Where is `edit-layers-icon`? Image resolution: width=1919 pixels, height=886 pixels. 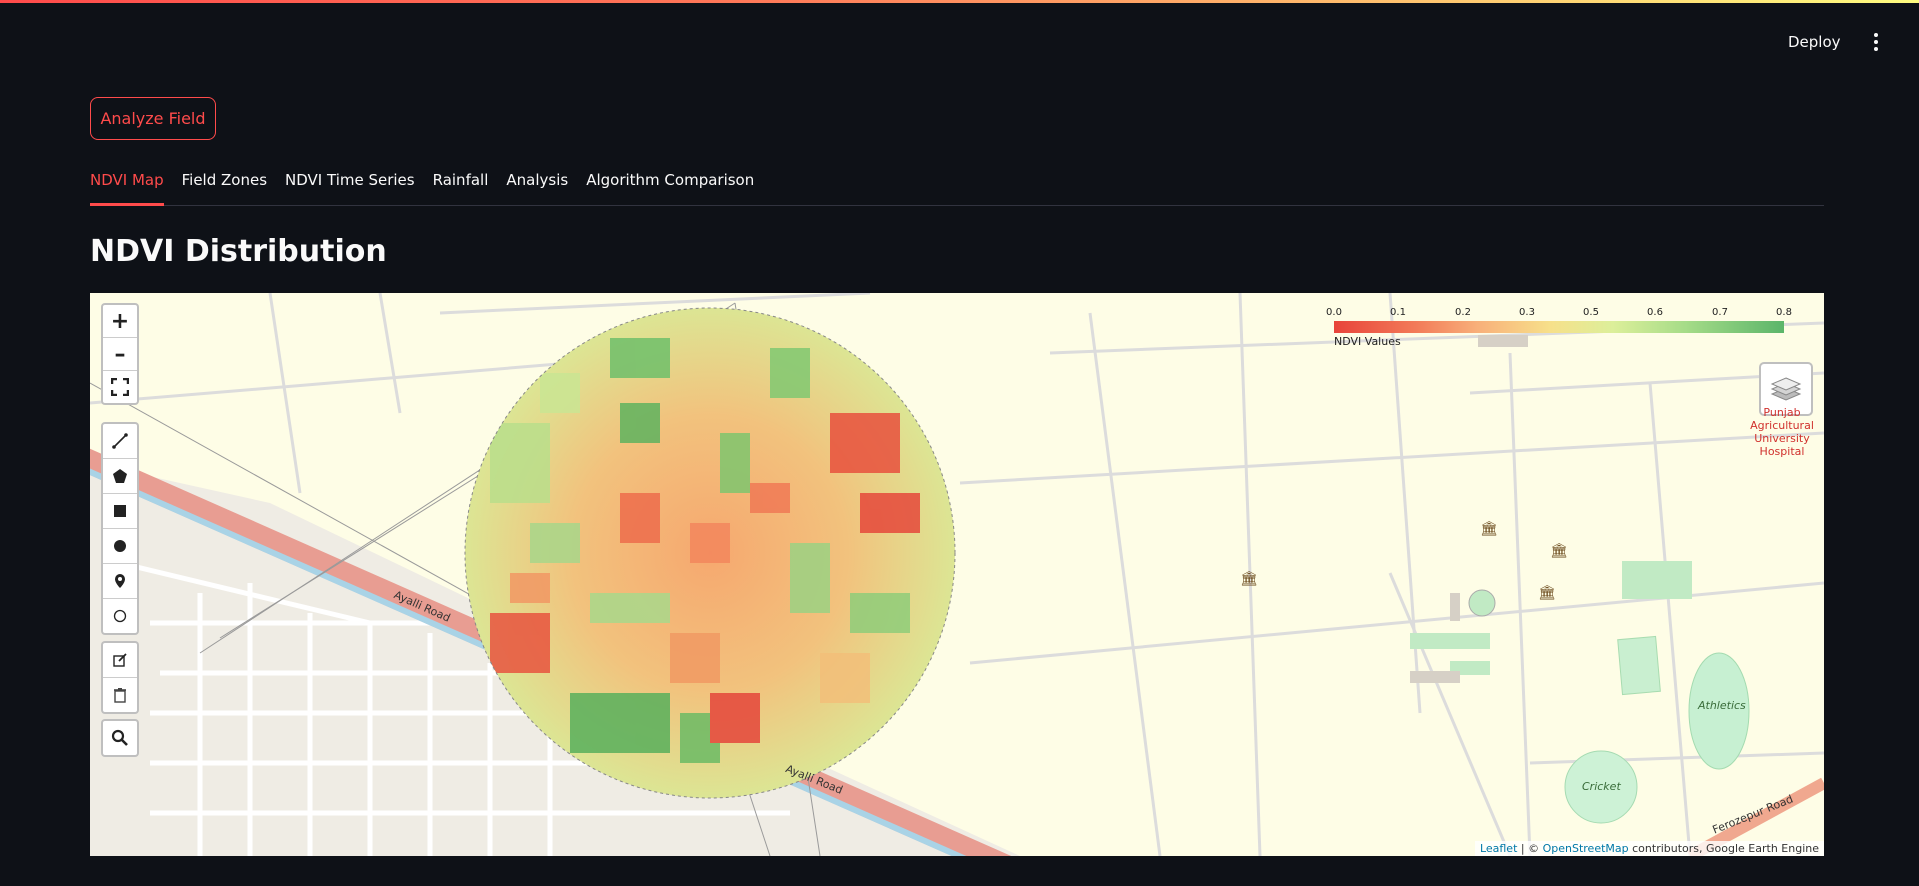
edit-layers-icon is located at coordinates (120, 660).